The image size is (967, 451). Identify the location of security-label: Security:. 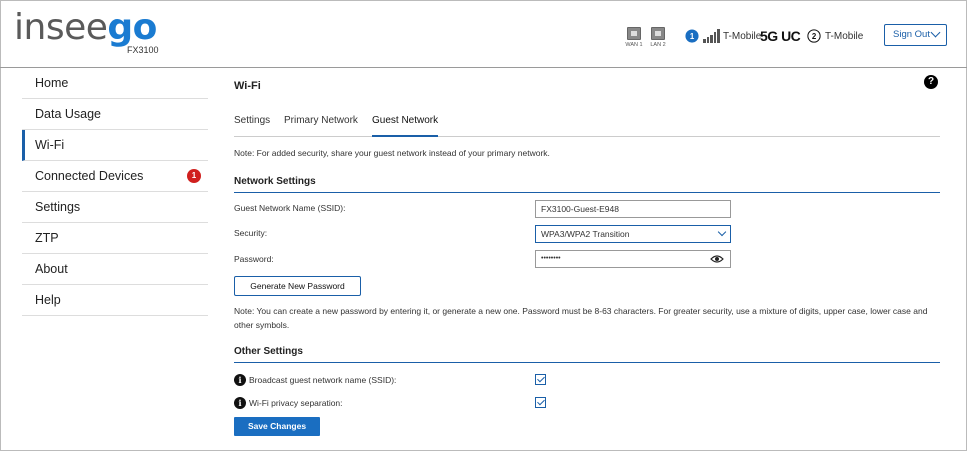
(251, 233).